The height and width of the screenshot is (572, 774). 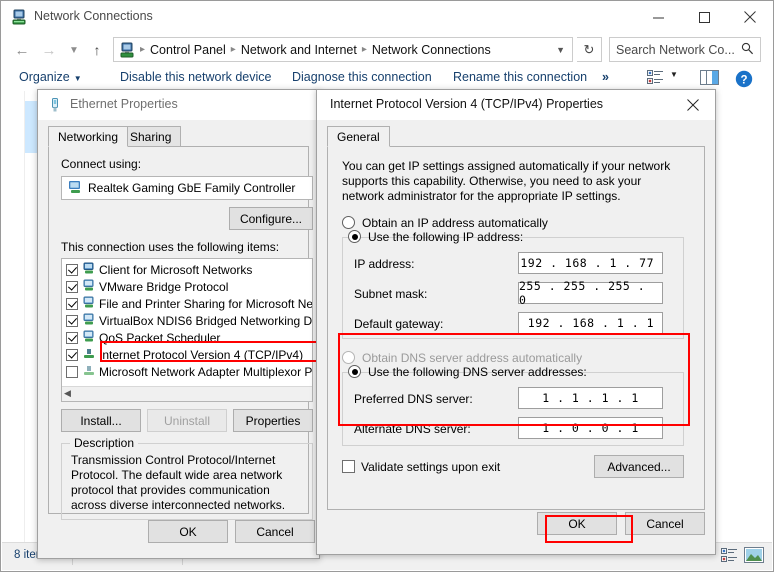 What do you see at coordinates (188, 531) in the screenshot?
I see `ethernet-ok-button: OK` at bounding box center [188, 531].